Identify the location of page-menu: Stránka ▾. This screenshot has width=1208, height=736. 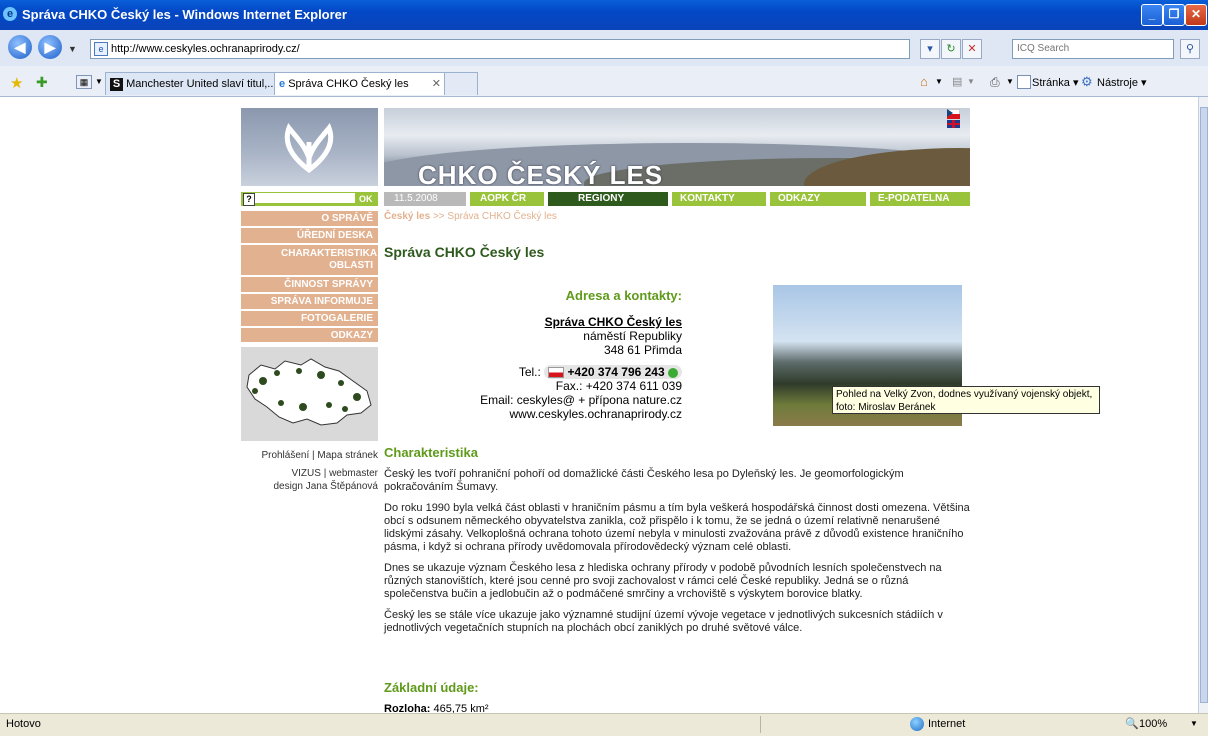
(1055, 82).